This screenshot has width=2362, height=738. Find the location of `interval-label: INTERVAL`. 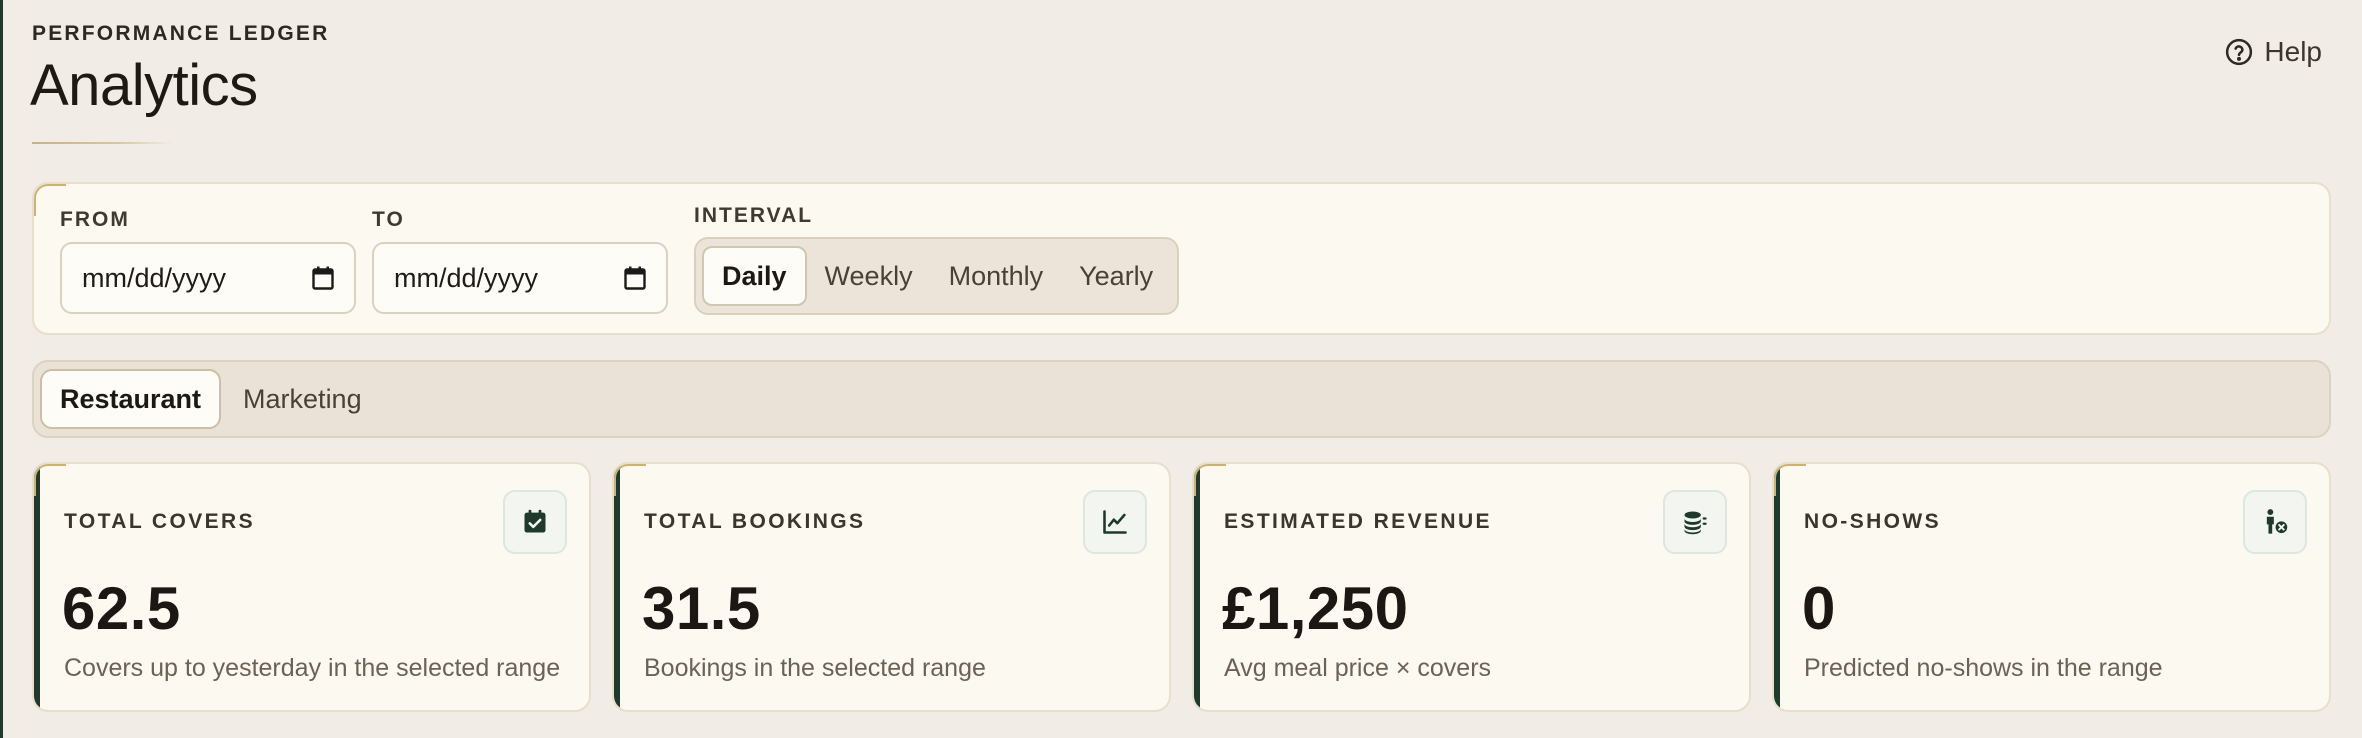

interval-label: INTERVAL is located at coordinates (754, 215).